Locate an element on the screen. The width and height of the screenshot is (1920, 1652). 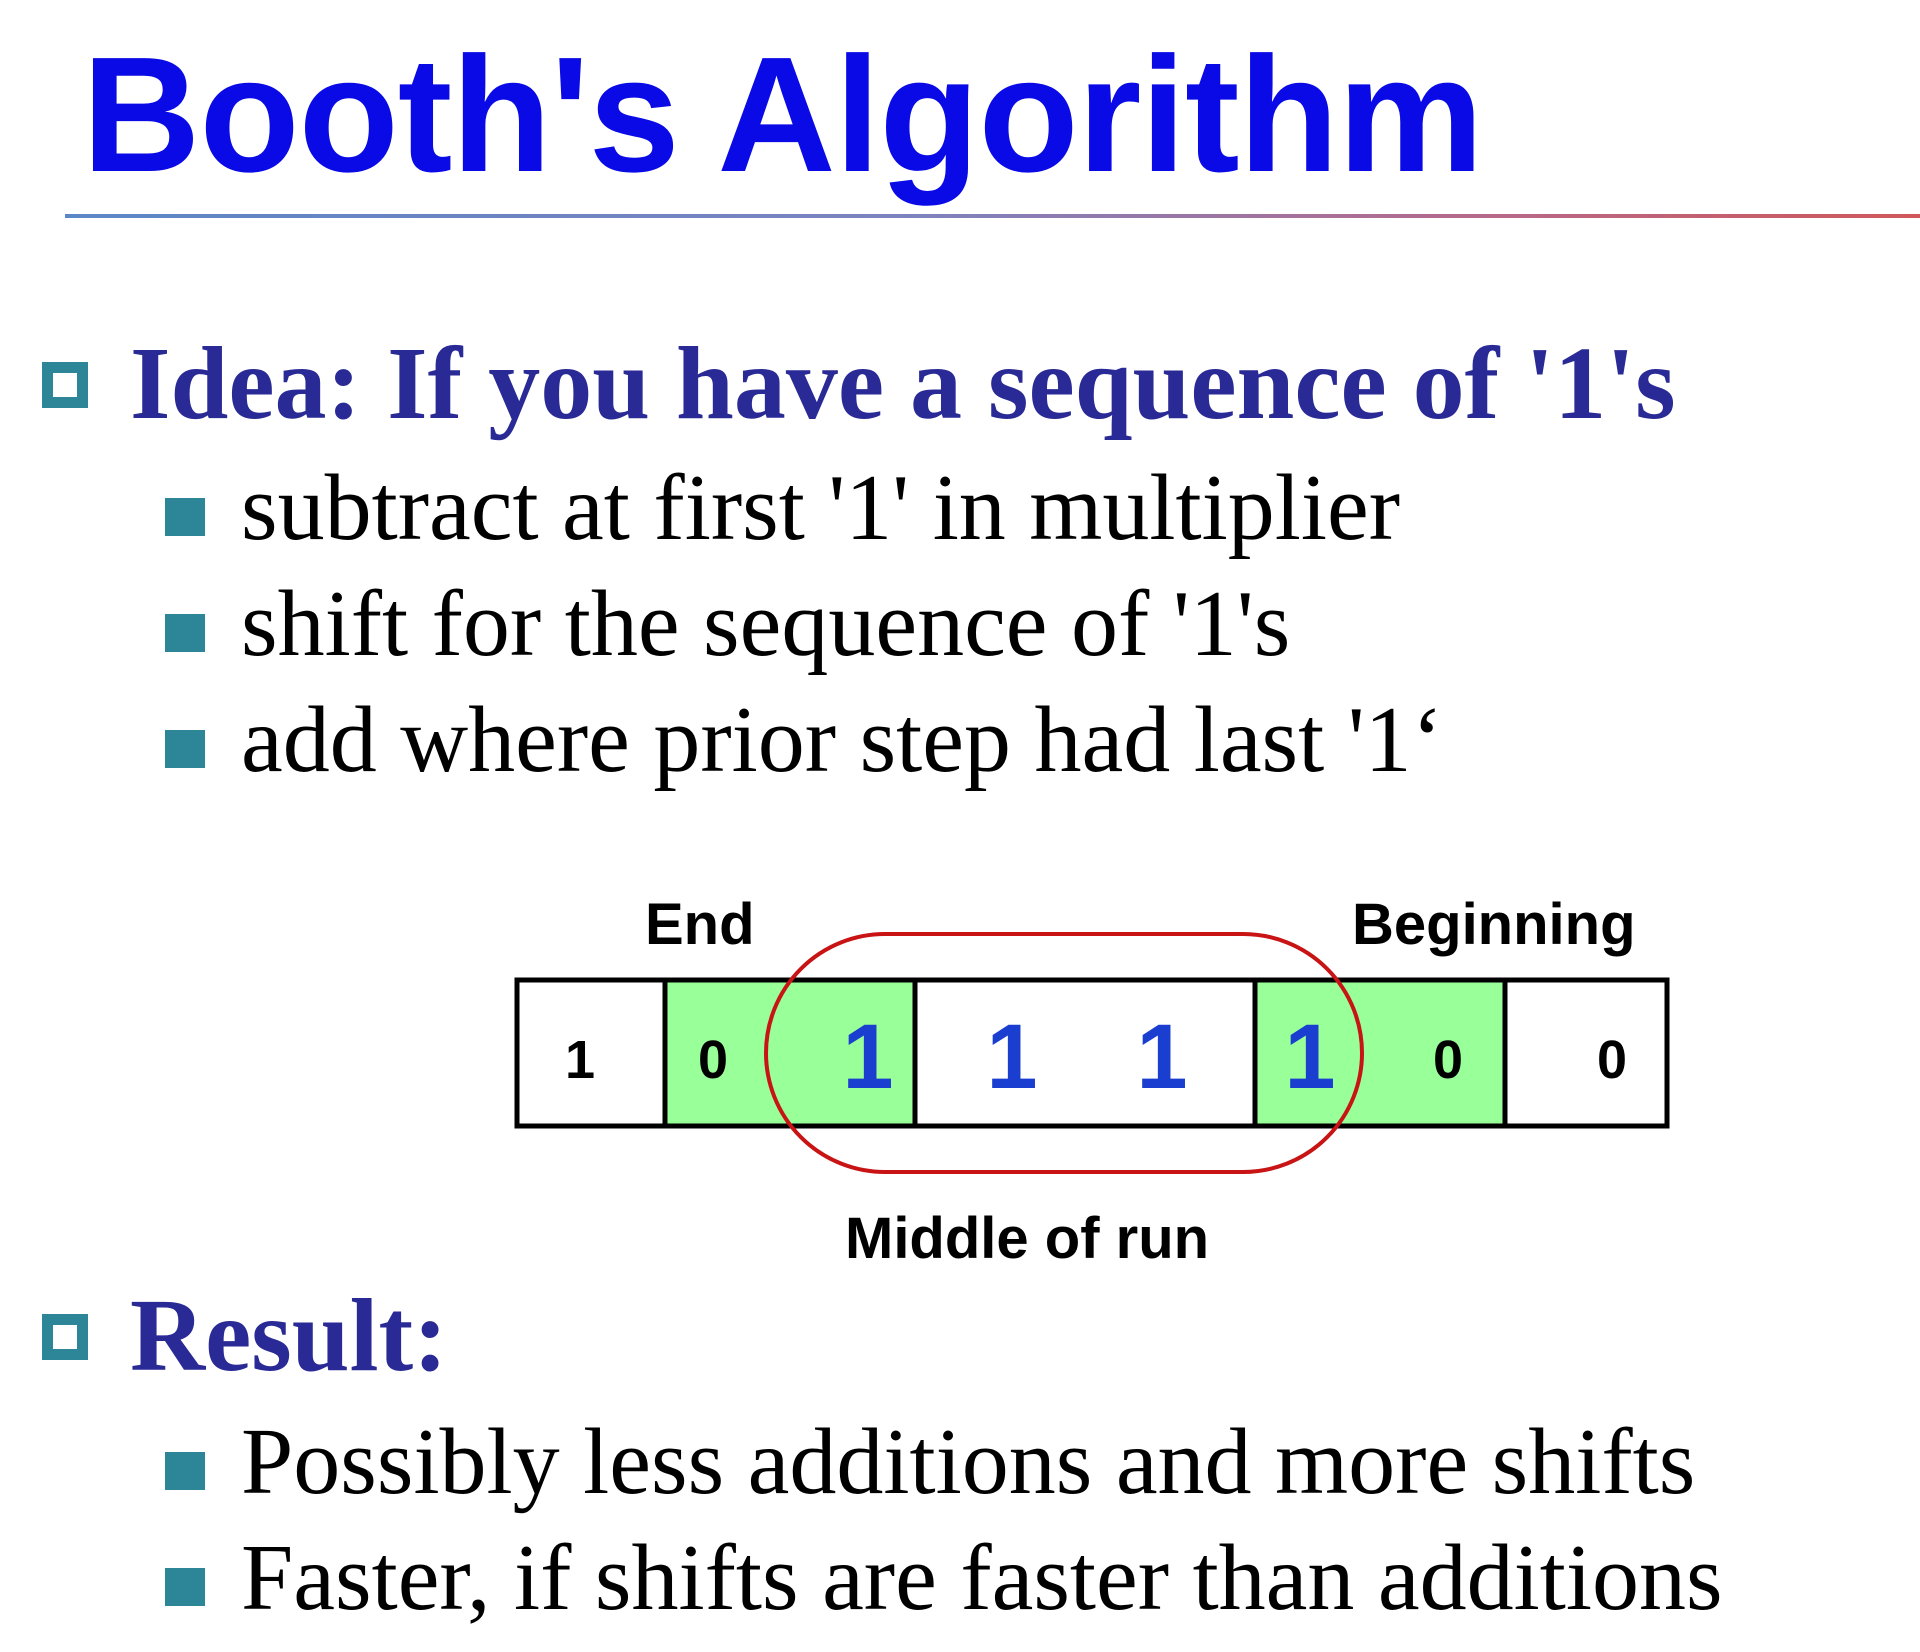
label-end: End is located at coordinates (700, 924).